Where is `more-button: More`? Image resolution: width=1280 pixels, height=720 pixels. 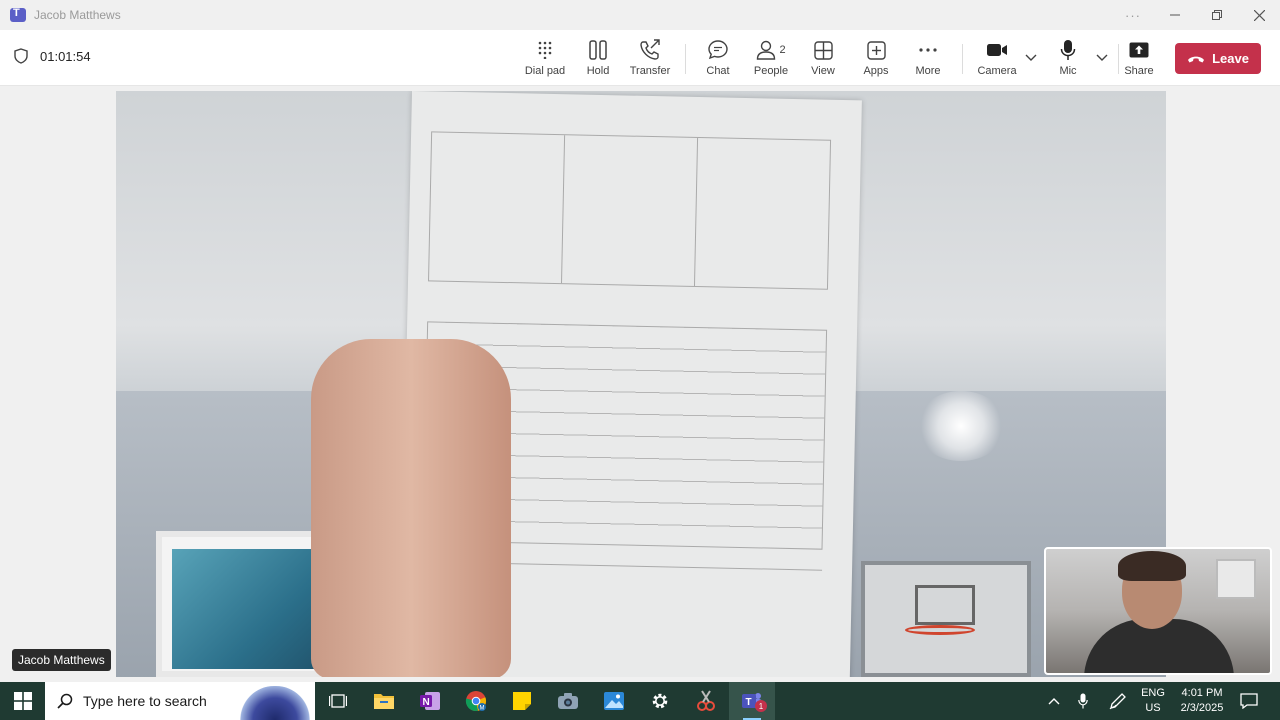 more-button: More is located at coordinates (928, 59).